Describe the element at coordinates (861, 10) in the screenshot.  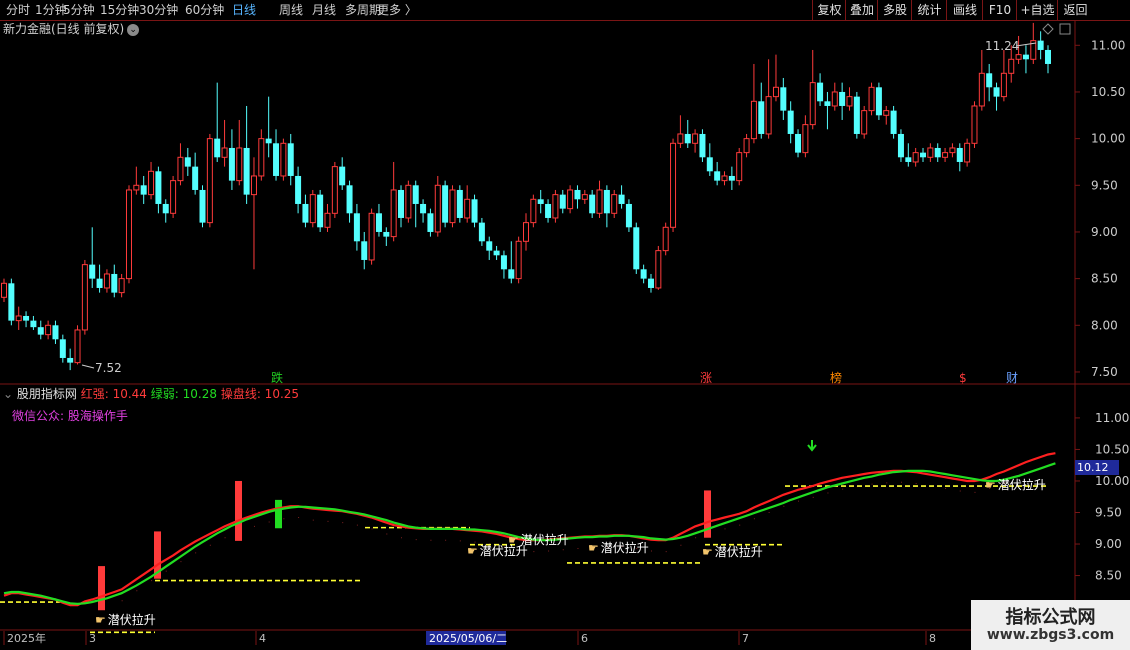
I see `toolbar-button-1: 叠加` at that location.